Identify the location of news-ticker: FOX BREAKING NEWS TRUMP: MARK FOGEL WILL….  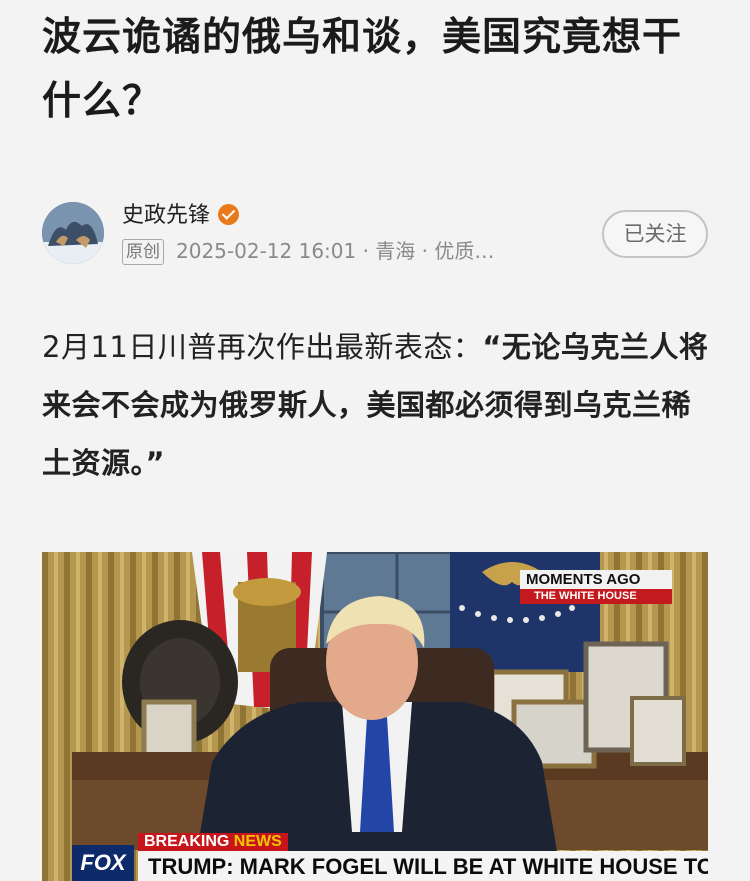
(375, 857).